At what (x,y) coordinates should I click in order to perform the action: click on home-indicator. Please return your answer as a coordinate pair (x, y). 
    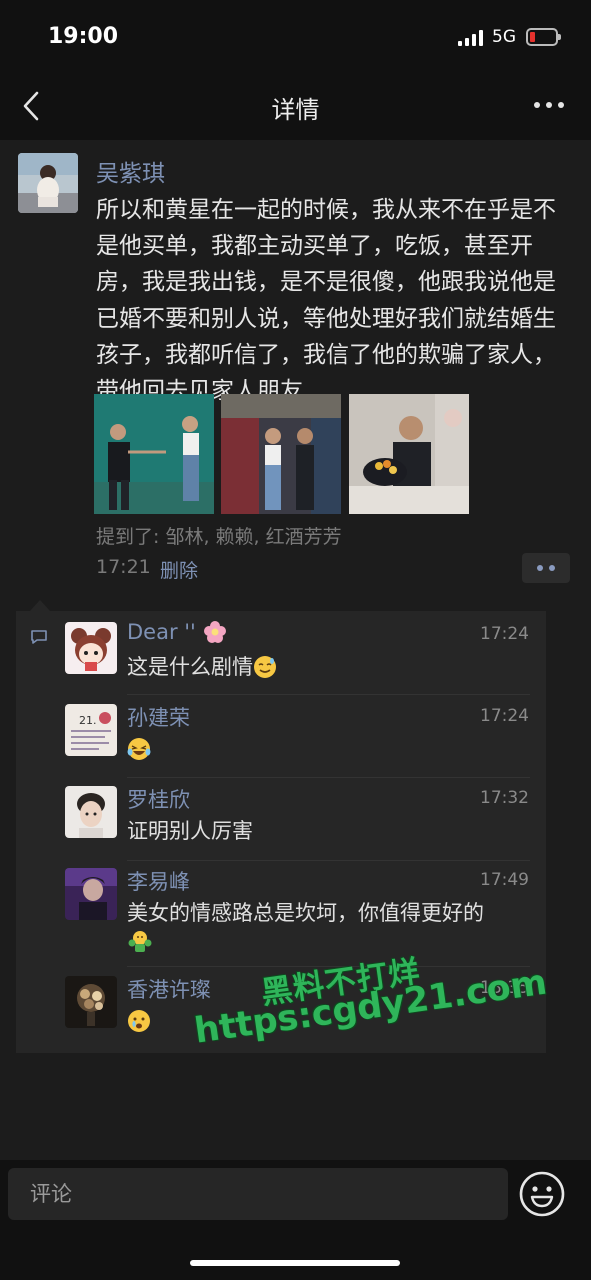
    Looking at the image, I should click on (295, 1263).